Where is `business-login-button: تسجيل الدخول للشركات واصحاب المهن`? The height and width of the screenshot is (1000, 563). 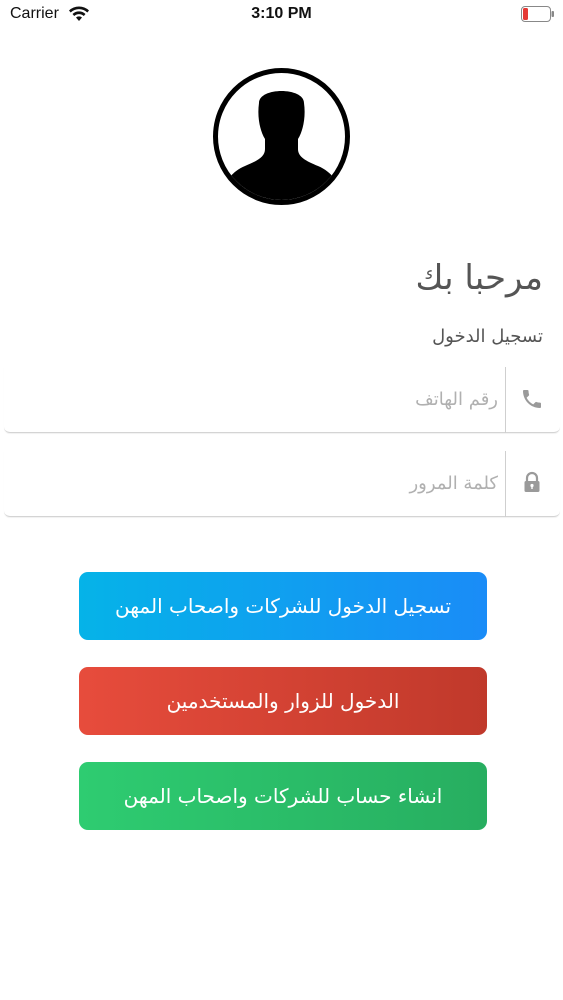
business-login-button: تسجيل الدخول للشركات واصحاب المهن is located at coordinates (283, 606).